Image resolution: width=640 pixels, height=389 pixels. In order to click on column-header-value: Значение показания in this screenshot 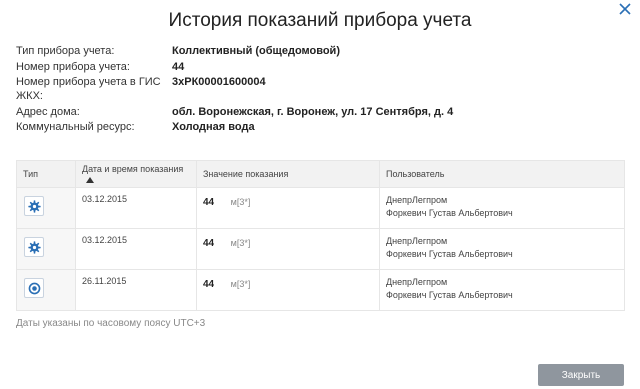, I will do `click(288, 174)`.